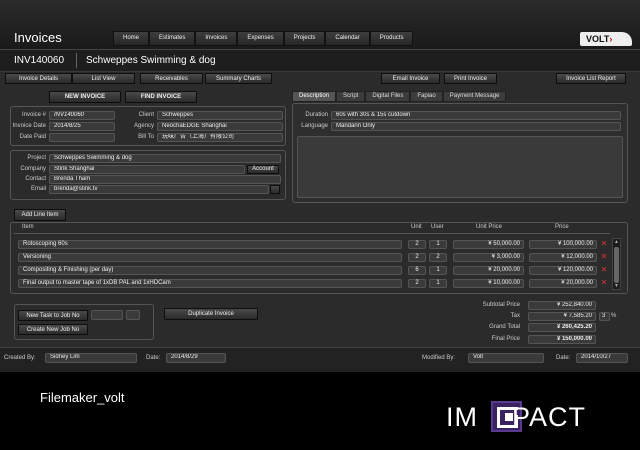  I want to click on tax-rate-field: 3, so click(604, 316).